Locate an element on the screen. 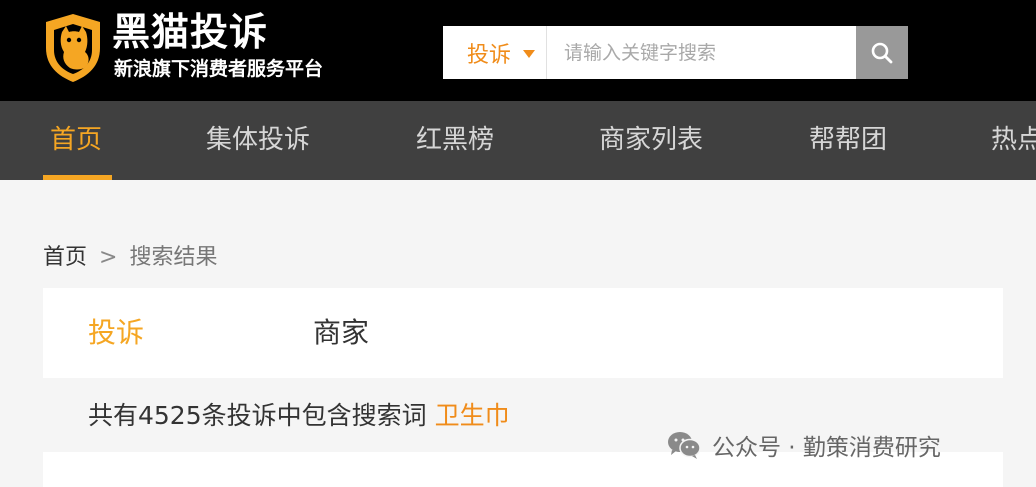  search-button is located at coordinates (882, 52).